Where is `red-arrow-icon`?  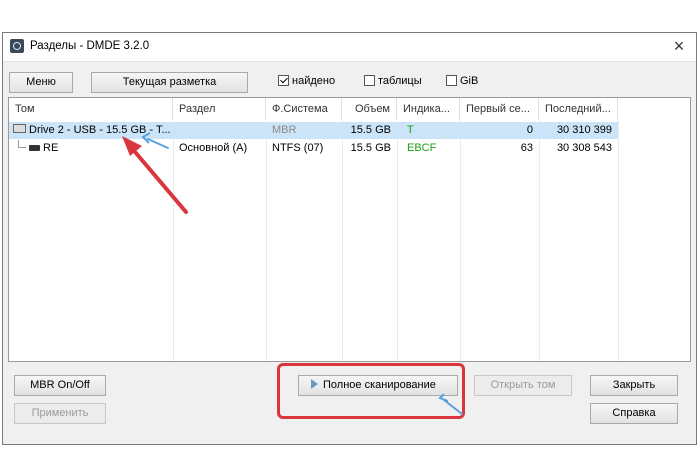 red-arrow-icon is located at coordinates (155, 175).